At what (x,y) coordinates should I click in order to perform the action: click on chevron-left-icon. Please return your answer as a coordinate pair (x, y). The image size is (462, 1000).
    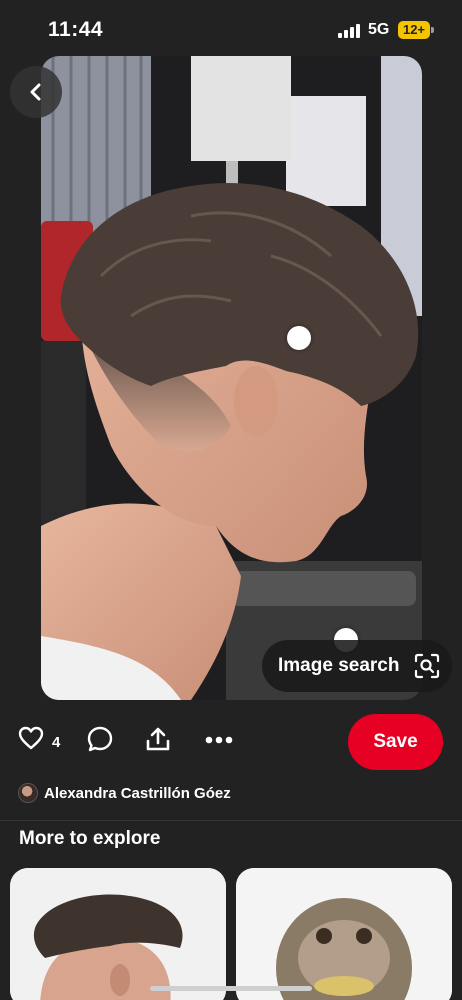
    Looking at the image, I should click on (35, 92).